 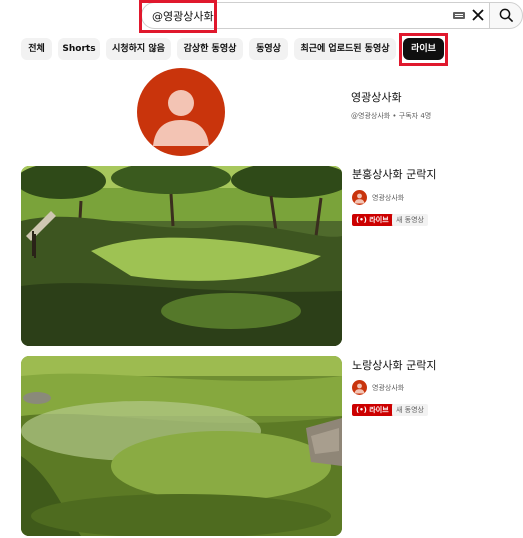 I want to click on search-box: @영광상사화, so click(x=315, y=15).